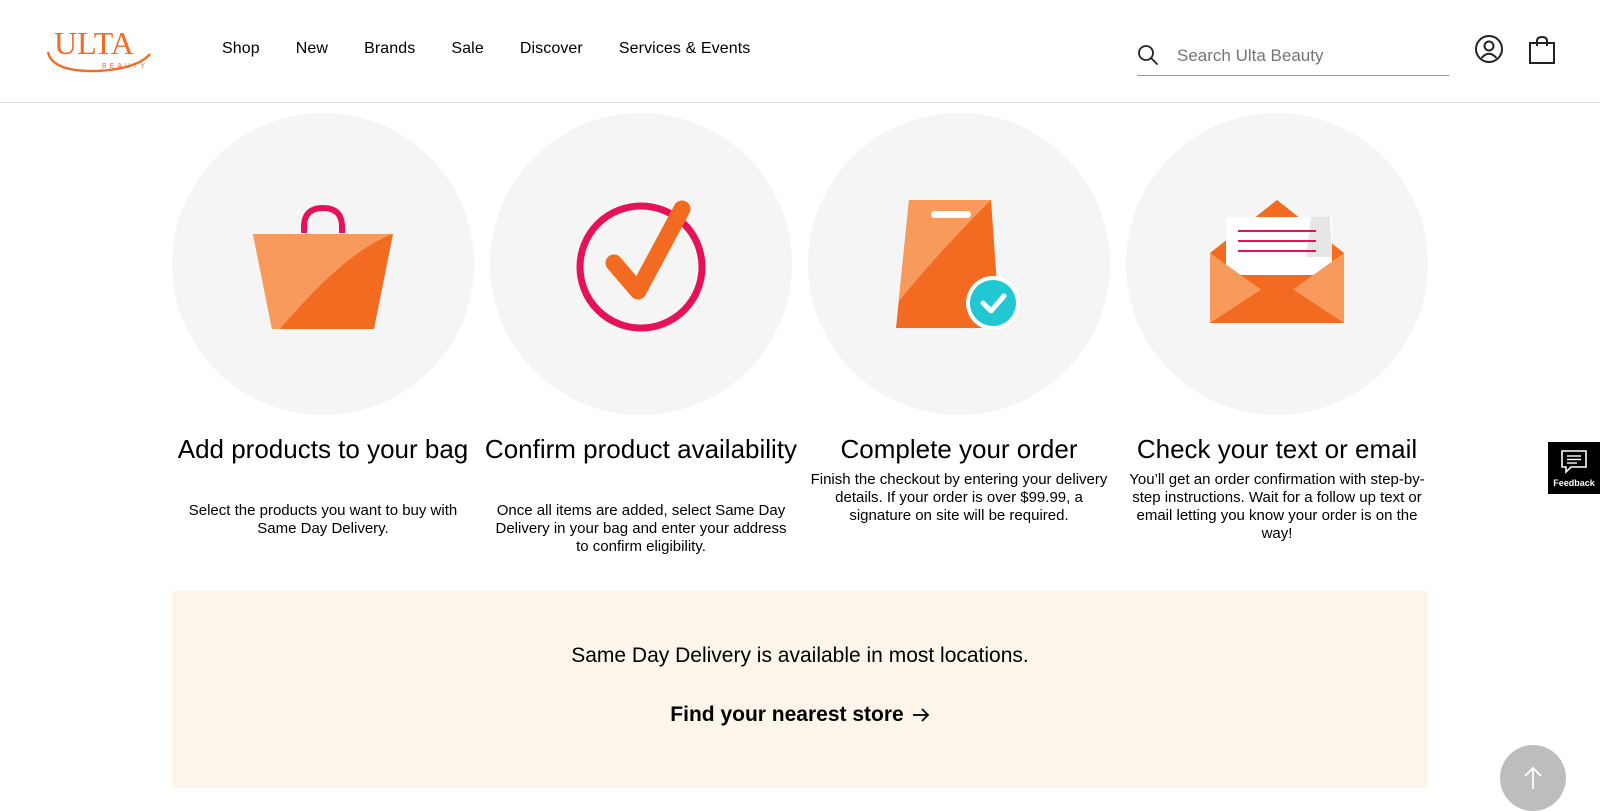 Image resolution: width=1600 pixels, height=811 pixels. I want to click on logo-wordmark: ULTA, so click(94, 43).